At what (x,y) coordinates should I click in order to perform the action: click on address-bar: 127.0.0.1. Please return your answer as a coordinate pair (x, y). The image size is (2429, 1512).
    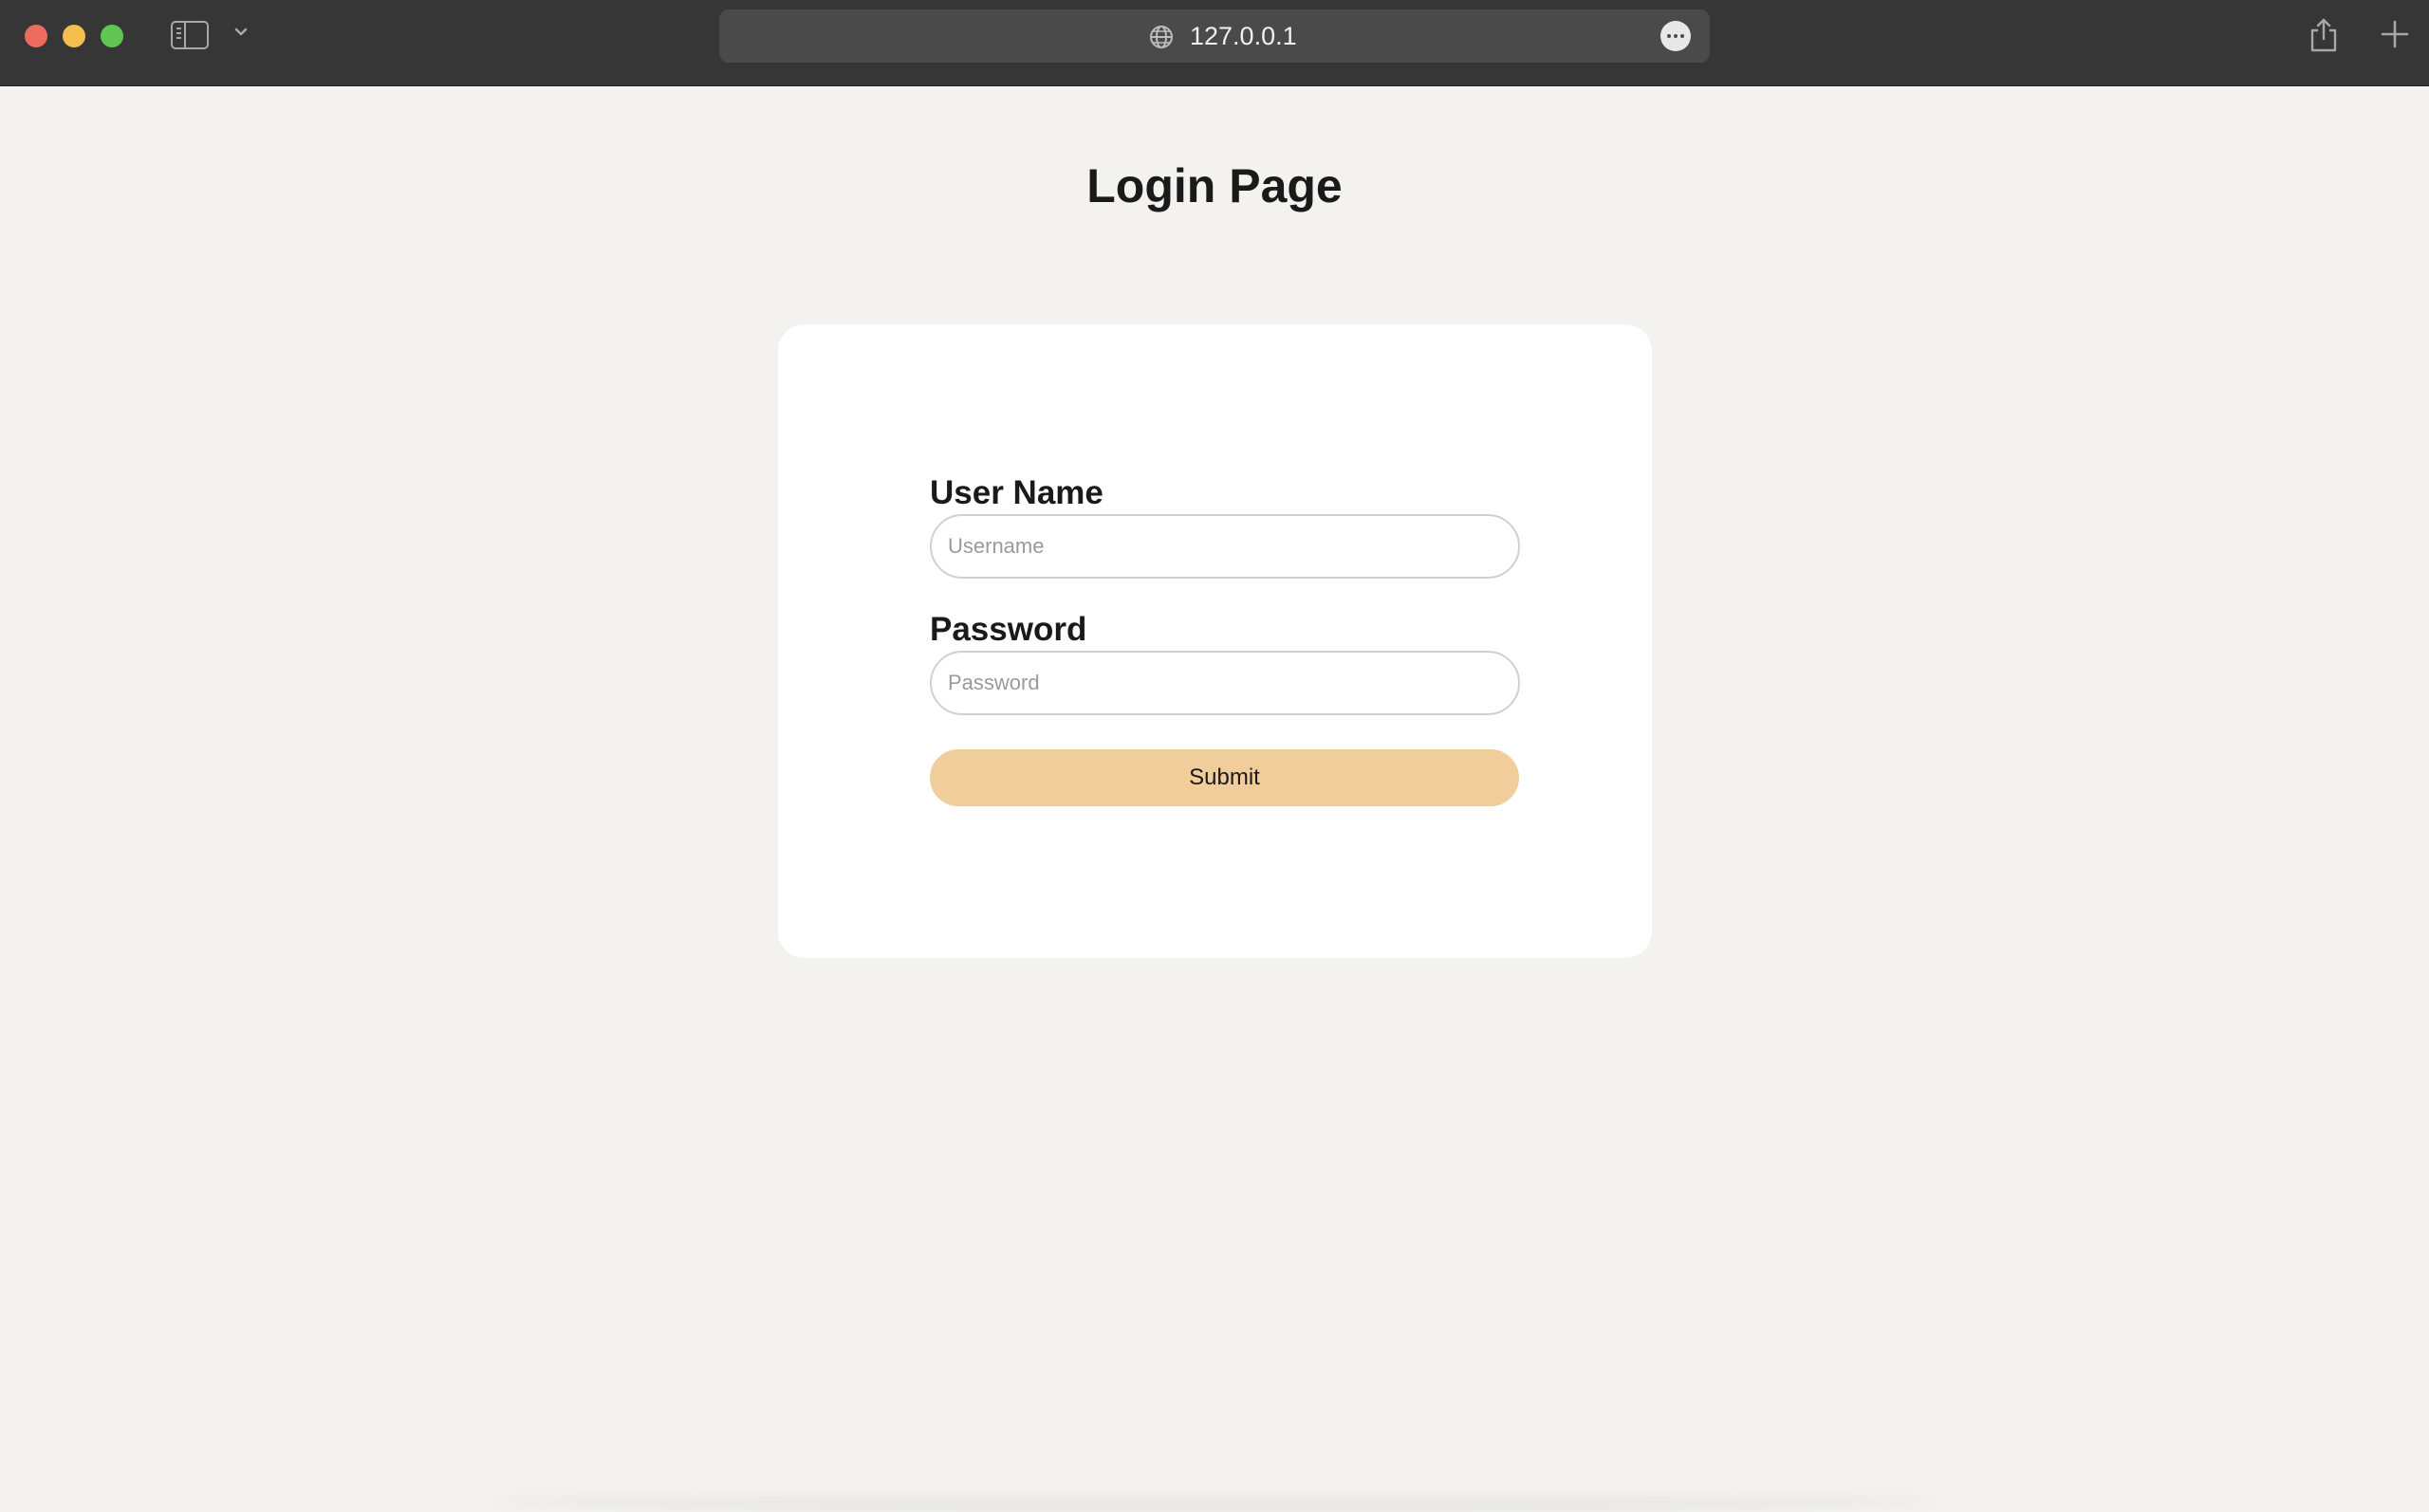
    Looking at the image, I should click on (1214, 36).